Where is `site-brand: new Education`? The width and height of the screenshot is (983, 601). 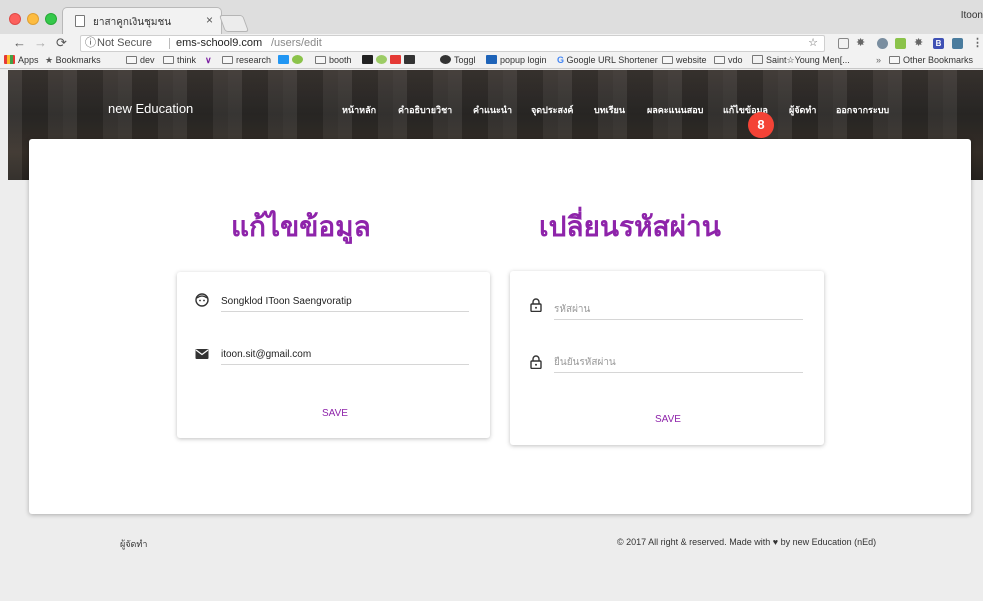
site-brand: new Education is located at coordinates (150, 108).